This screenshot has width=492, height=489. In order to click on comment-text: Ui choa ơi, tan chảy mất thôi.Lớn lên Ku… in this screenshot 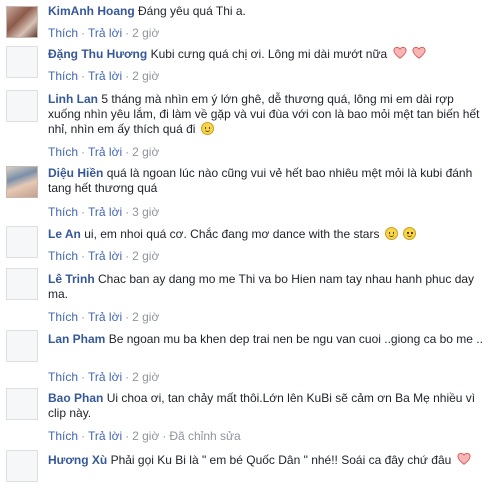, I will do `click(262, 405)`.